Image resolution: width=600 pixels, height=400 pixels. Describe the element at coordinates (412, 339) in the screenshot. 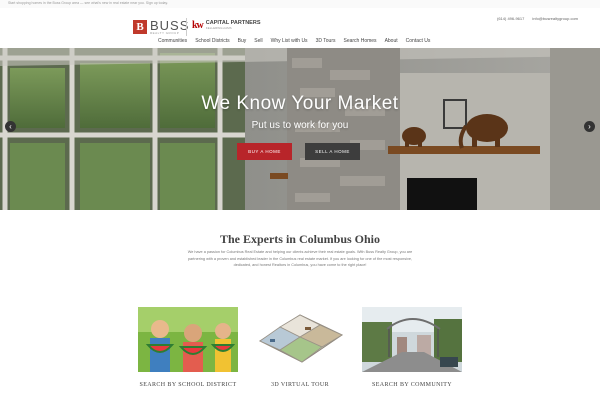

I see `community-street-image` at that location.